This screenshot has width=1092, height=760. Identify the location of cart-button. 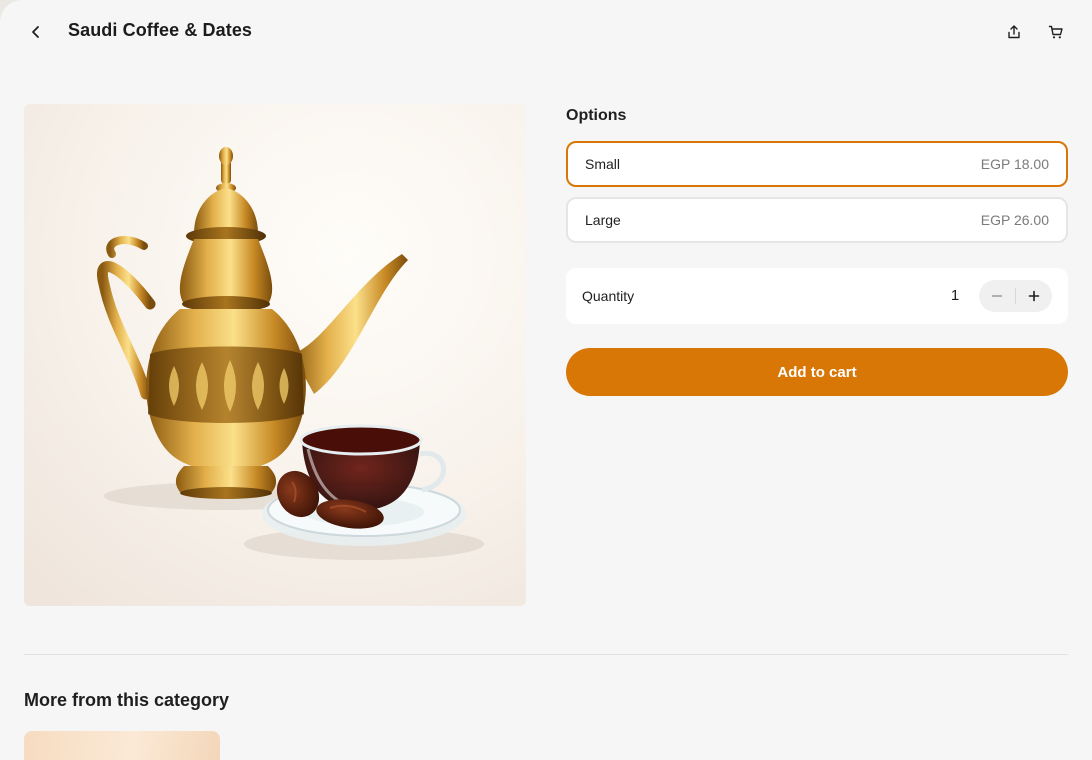
(1056, 32).